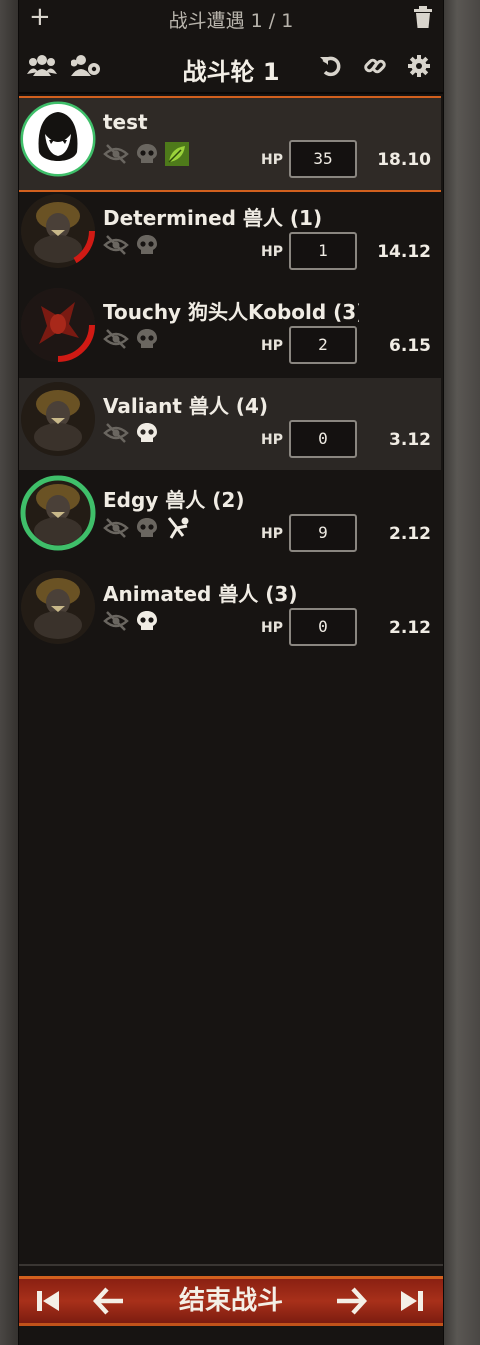  I want to click on combatant-row: test HP 35 18.10, so click(230, 144).